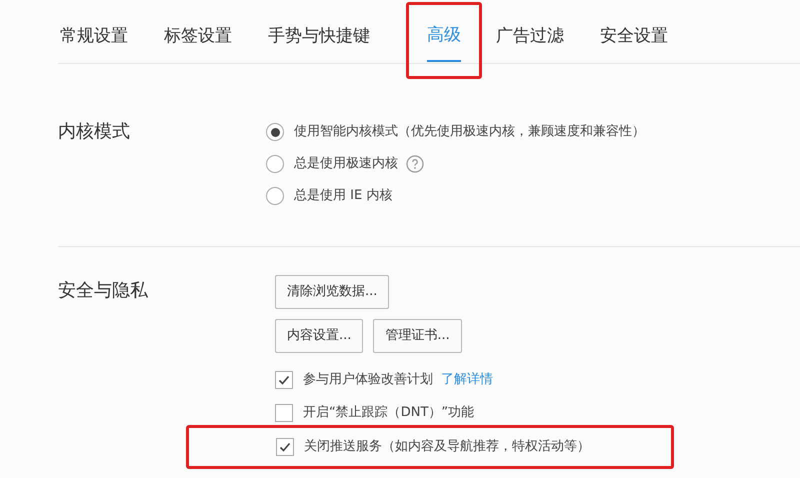 This screenshot has width=800, height=478. I want to click on option-label: 开启“禁止跟踪（DNT）”功能, so click(388, 413).